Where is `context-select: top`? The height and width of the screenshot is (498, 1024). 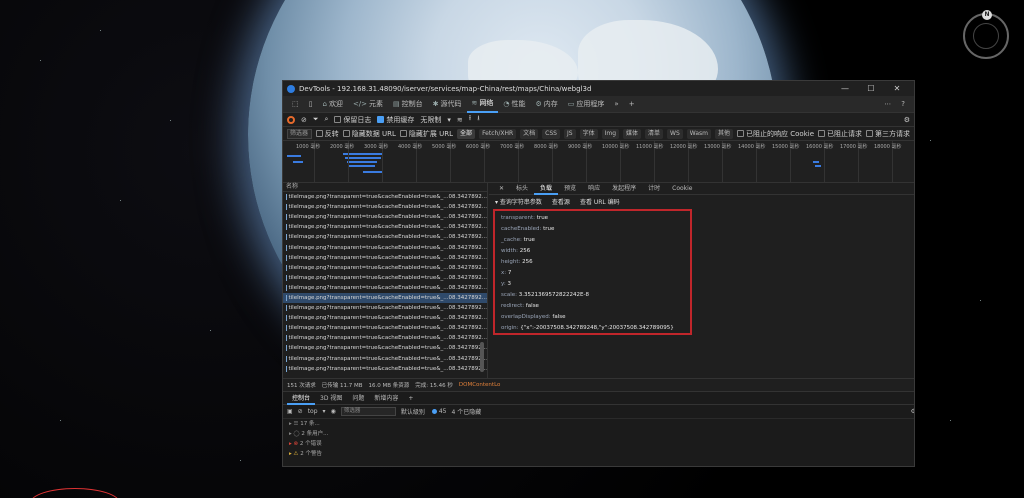 context-select: top is located at coordinates (313, 411).